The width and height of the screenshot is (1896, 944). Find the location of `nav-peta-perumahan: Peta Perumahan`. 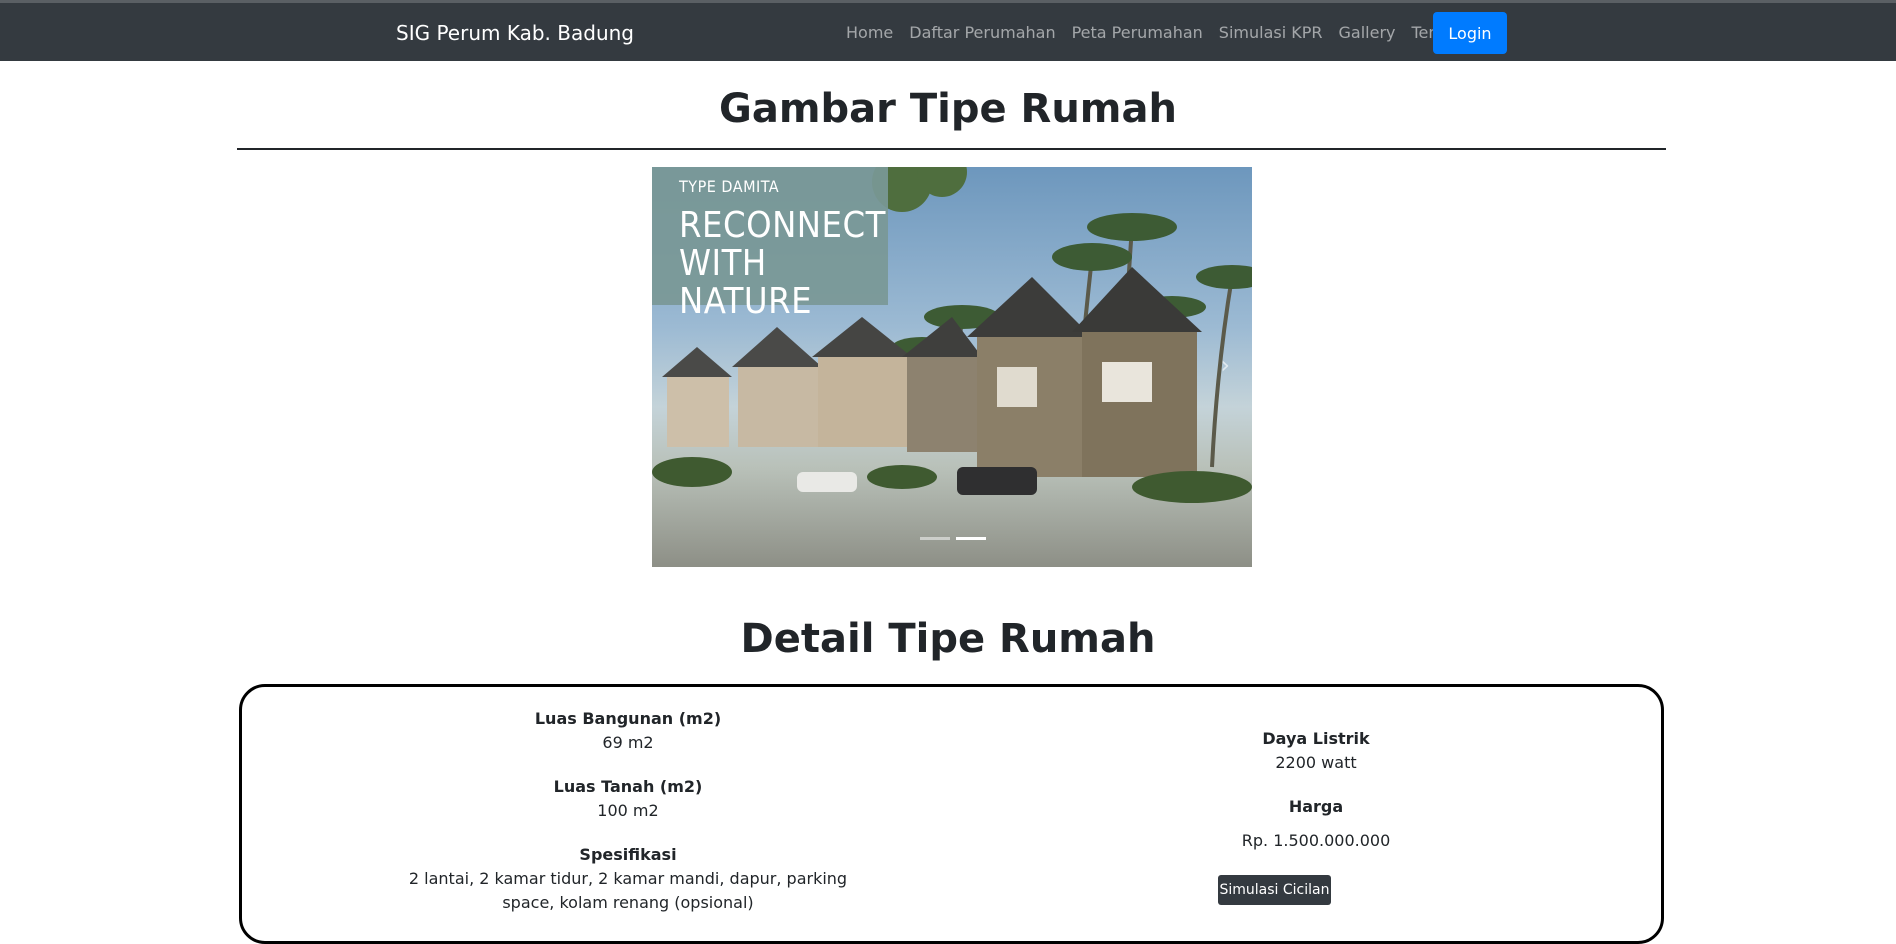

nav-peta-perumahan: Peta Perumahan is located at coordinates (1137, 32).